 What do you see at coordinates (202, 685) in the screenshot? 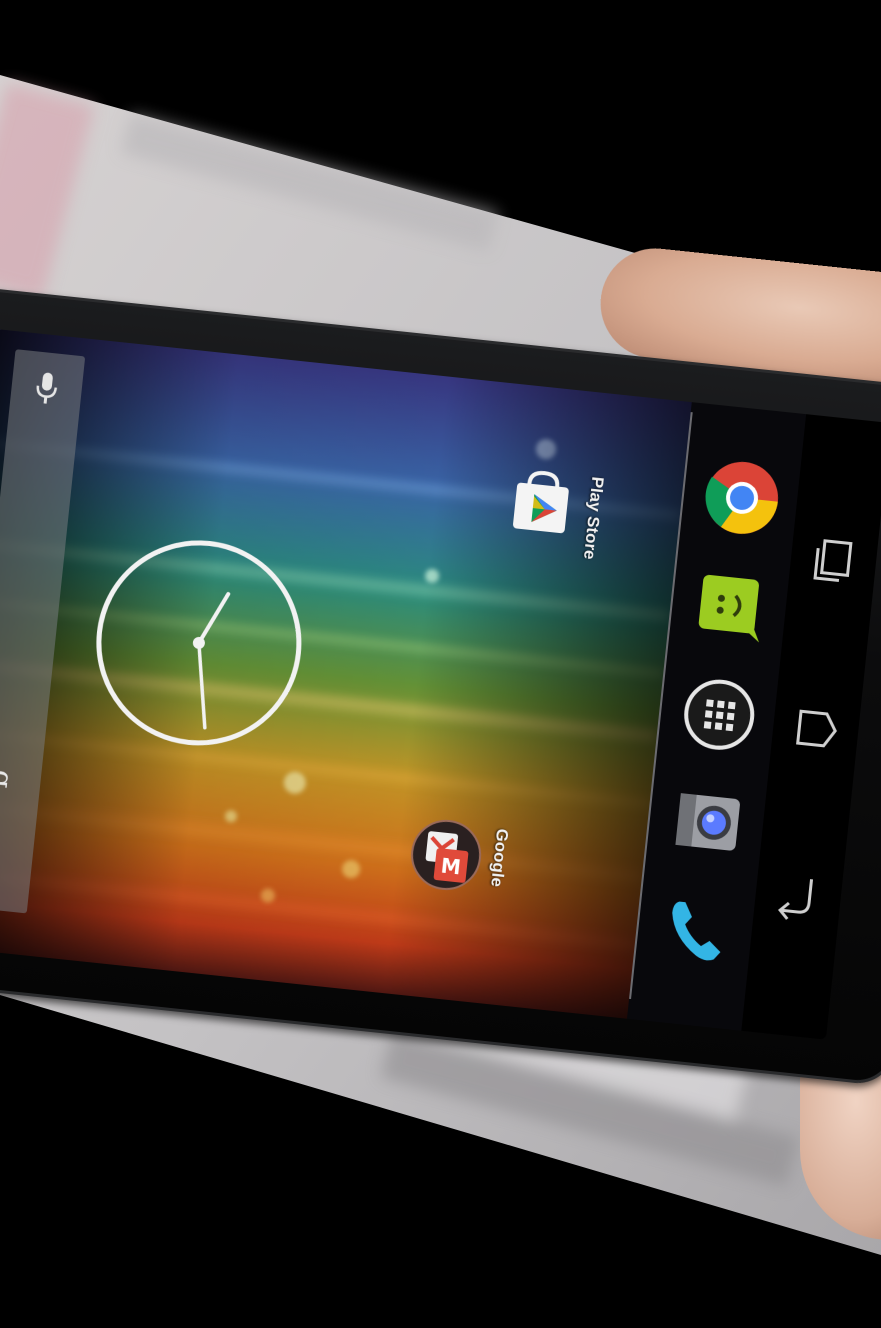
I see `minute-hand` at bounding box center [202, 685].